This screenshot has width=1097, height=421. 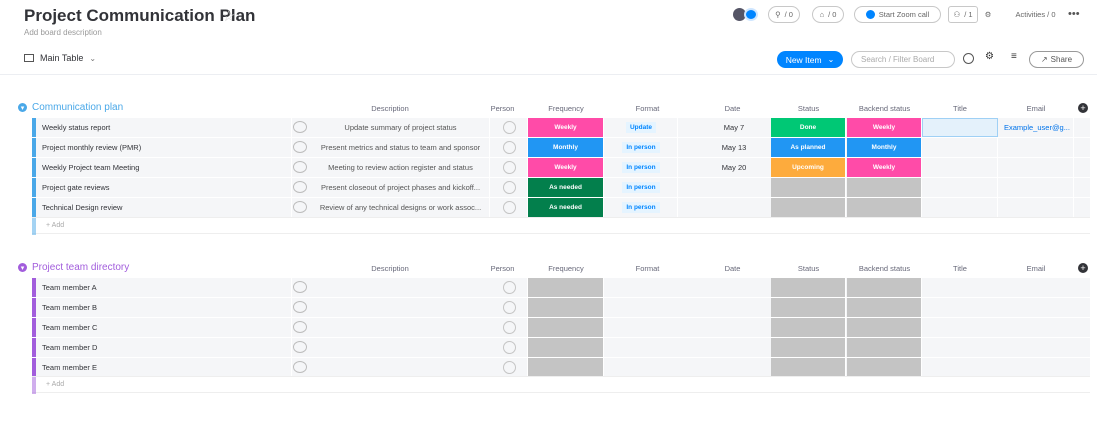 I want to click on updates-button: ⌂/ 0, so click(x=828, y=14).